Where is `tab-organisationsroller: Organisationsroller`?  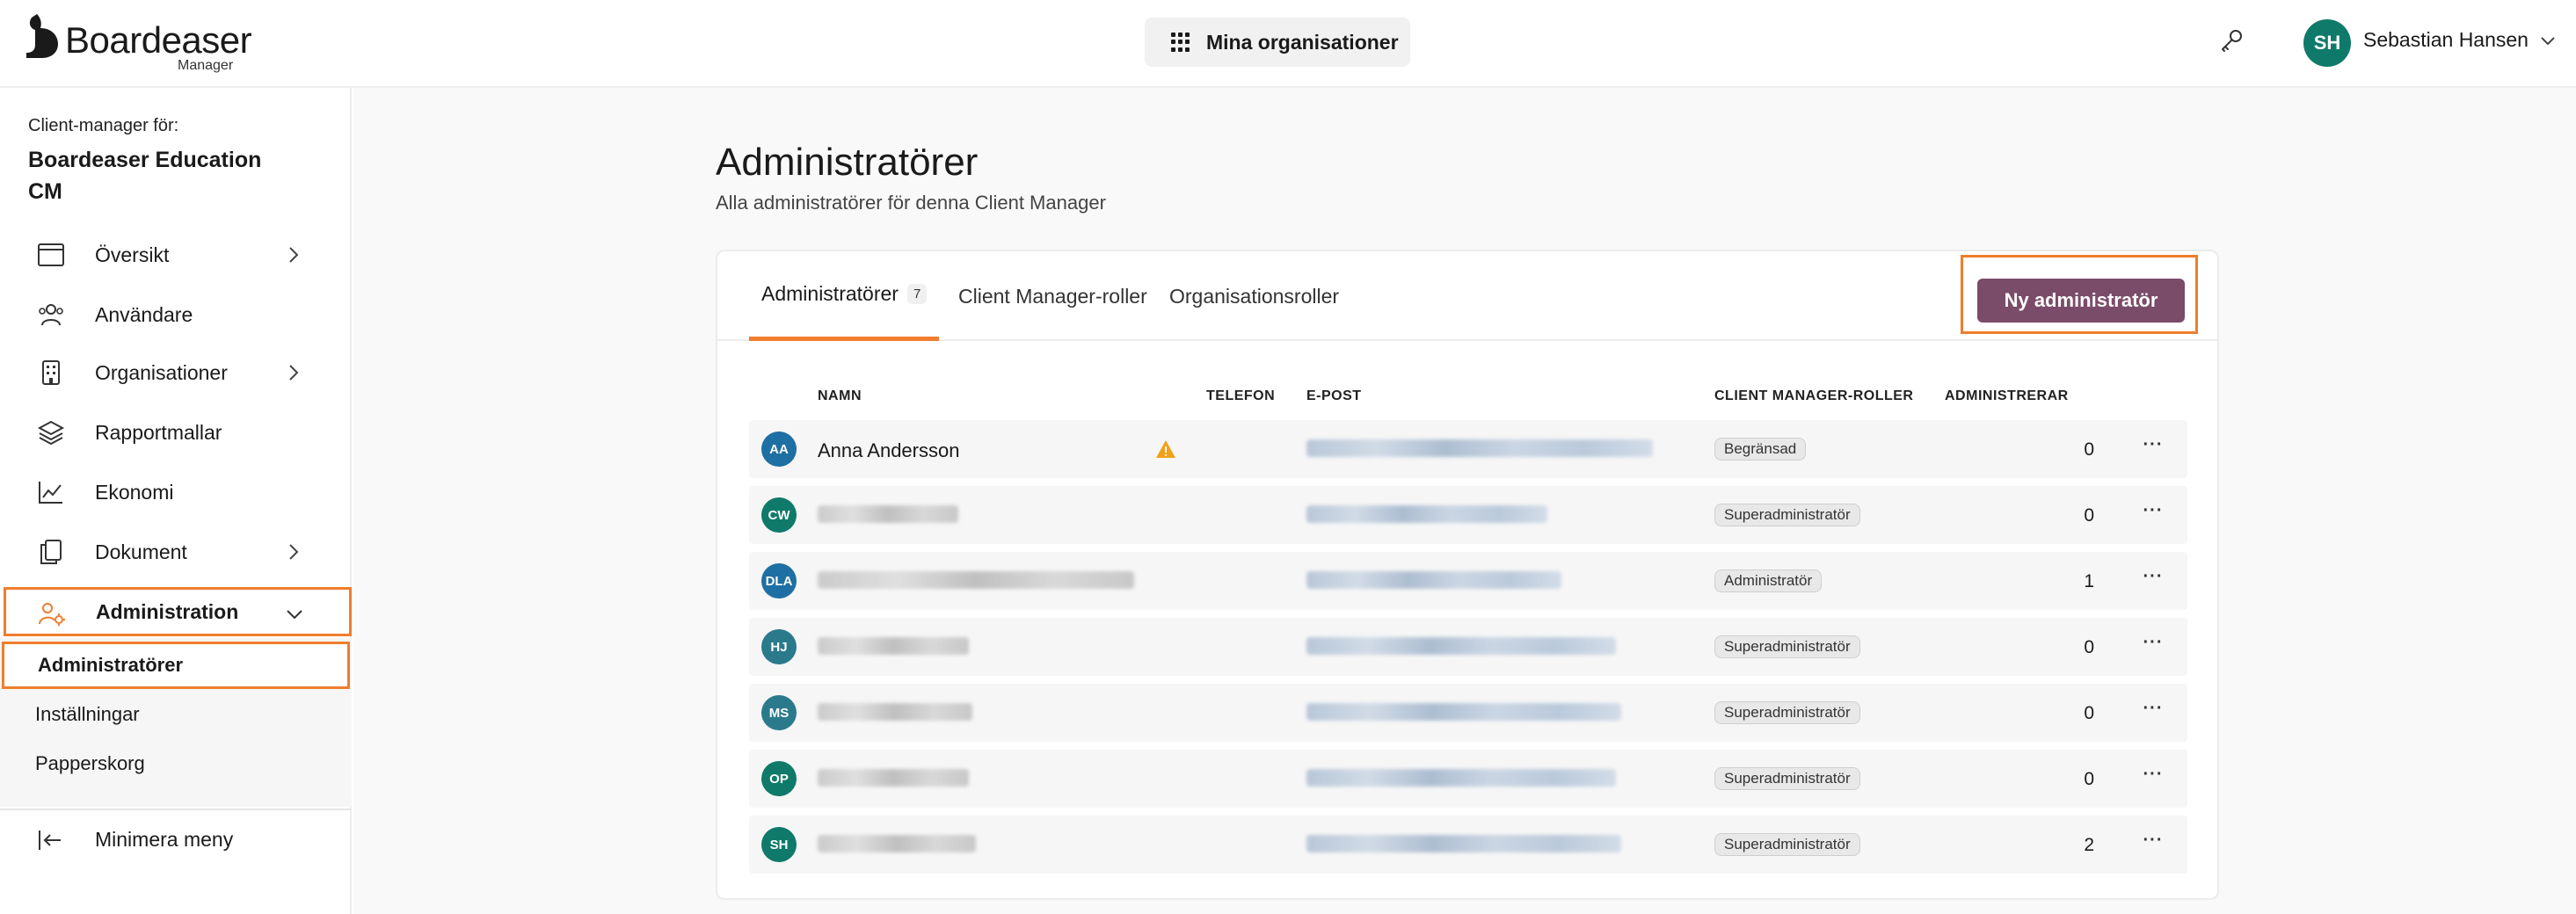 tab-organisationsroller: Organisationsroller is located at coordinates (1254, 296).